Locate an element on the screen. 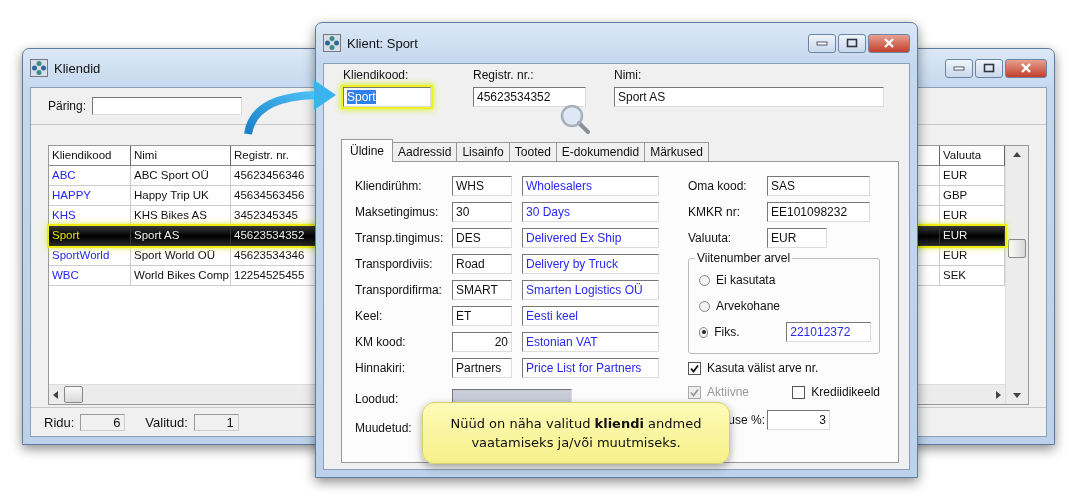 The image size is (1077, 500). description-field: Wholesalers is located at coordinates (590, 186).